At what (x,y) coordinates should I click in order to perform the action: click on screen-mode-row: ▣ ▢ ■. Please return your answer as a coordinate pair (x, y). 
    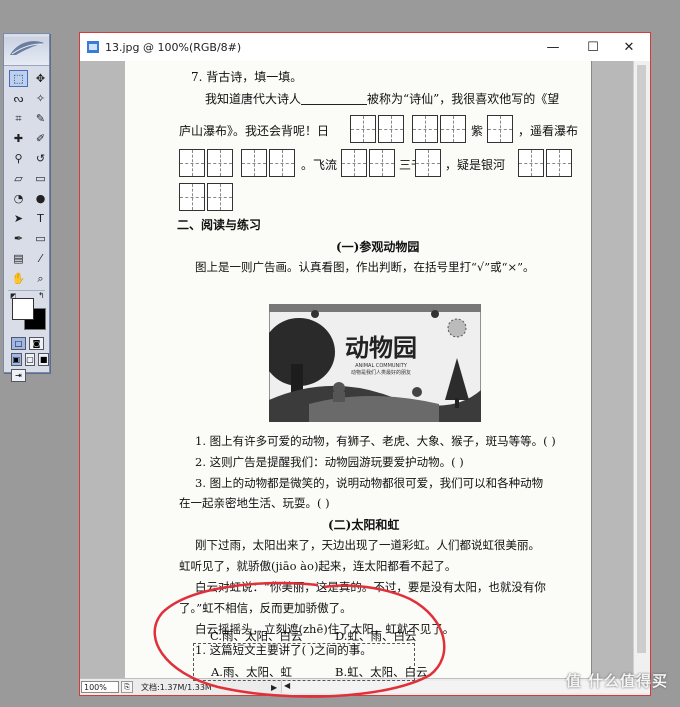
    Looking at the image, I should click on (27, 359).